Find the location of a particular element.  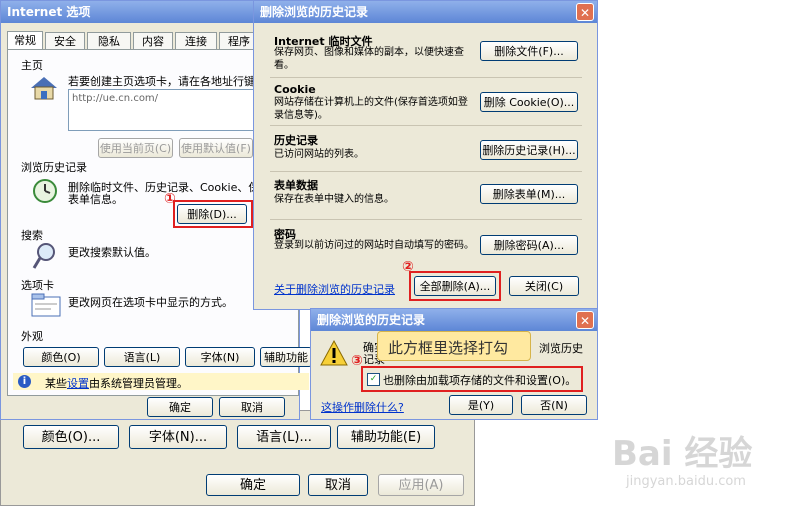

confirm-close-icon: ✕ is located at coordinates (585, 320).